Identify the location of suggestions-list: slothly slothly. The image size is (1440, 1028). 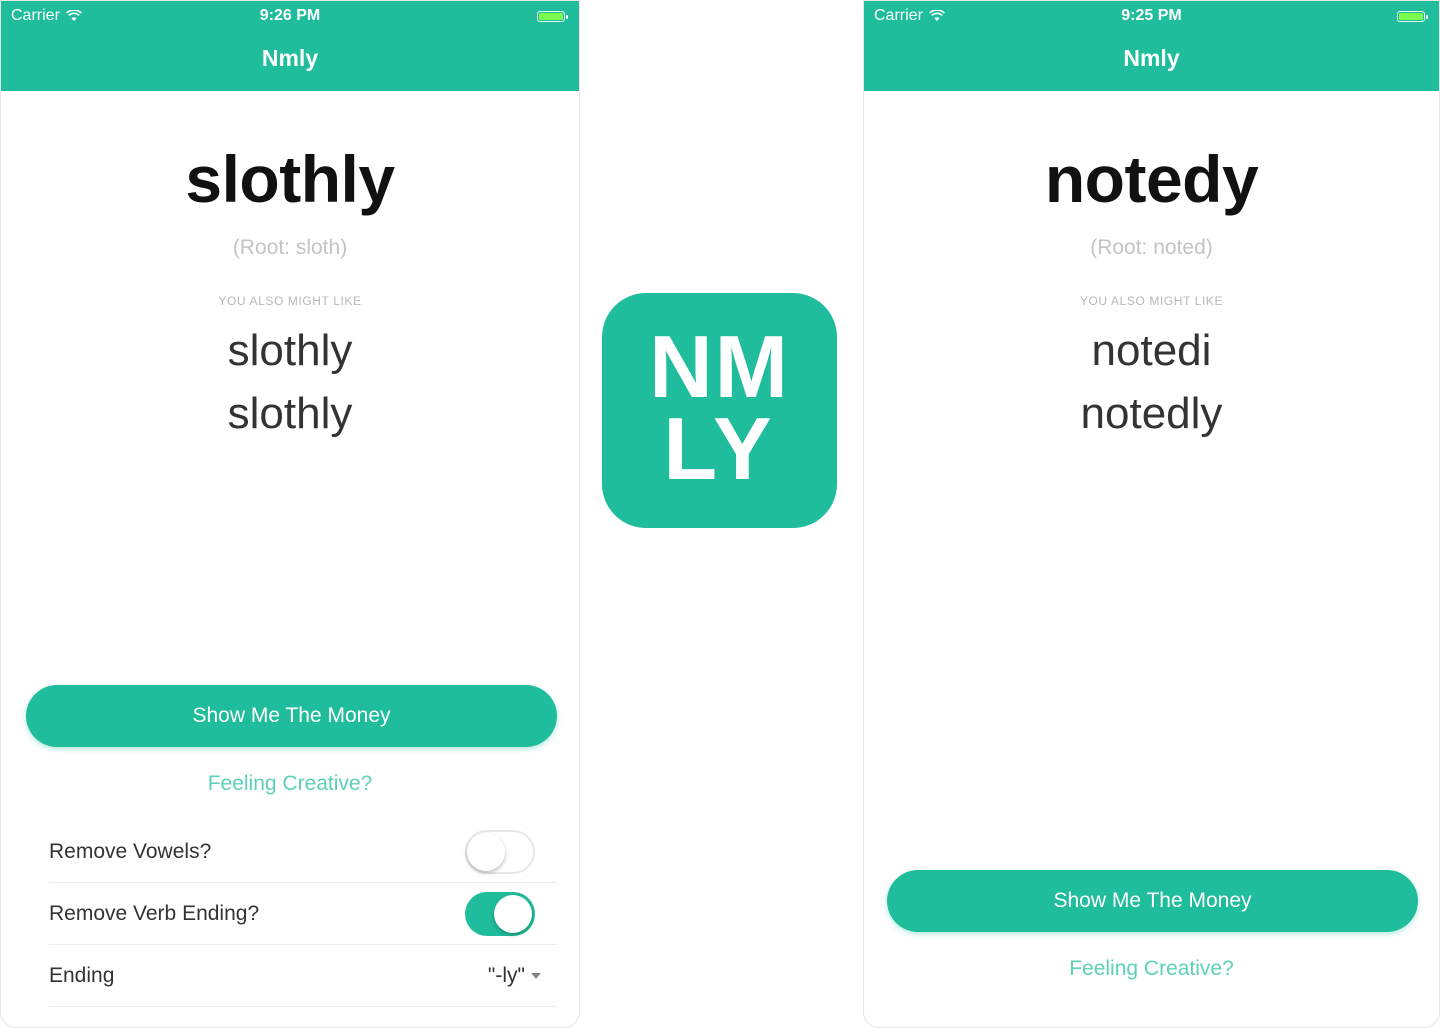
(290, 382).